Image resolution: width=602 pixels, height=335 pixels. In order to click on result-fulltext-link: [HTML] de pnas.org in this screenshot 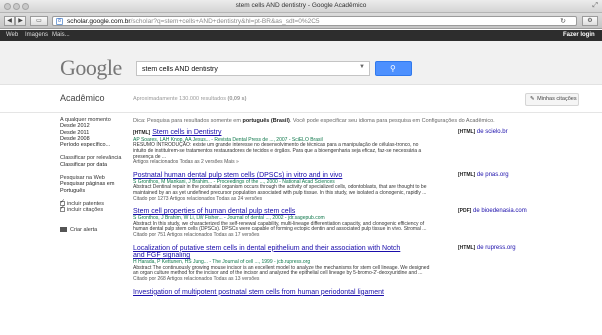, I will do `click(483, 175)`.